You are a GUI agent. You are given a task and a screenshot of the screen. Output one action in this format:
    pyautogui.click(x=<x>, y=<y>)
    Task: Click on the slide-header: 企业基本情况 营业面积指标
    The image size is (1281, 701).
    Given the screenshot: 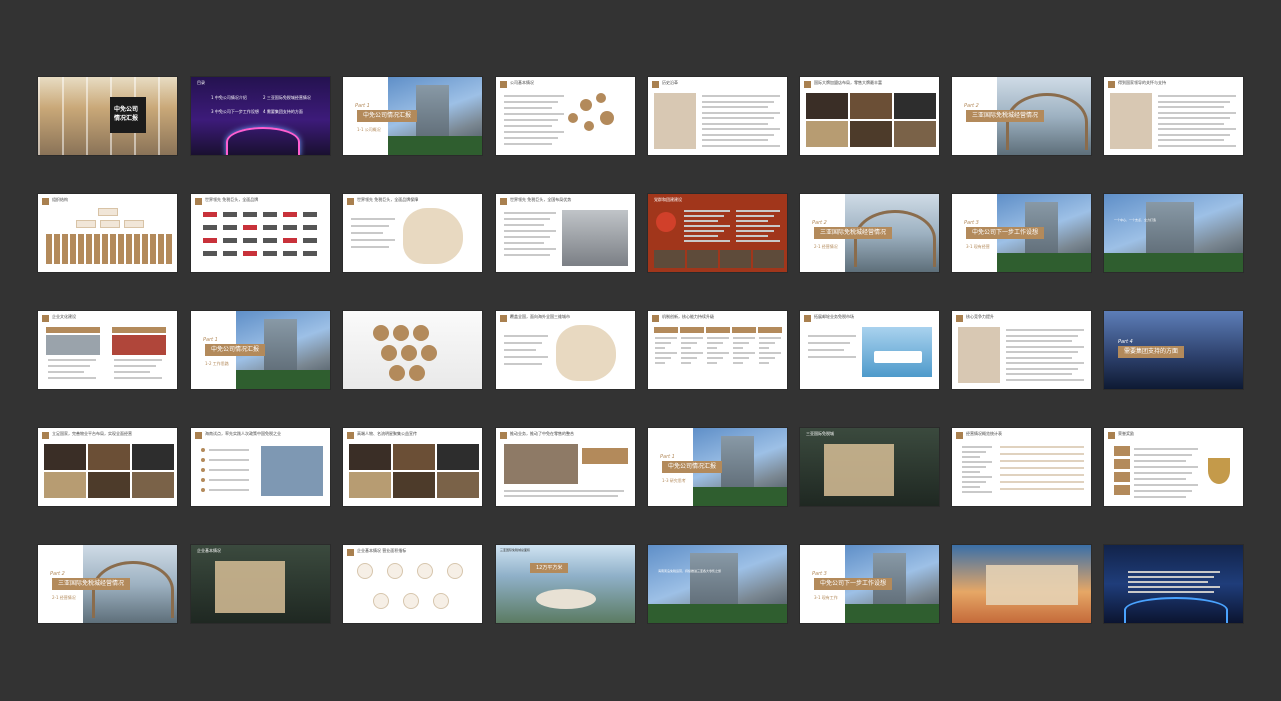 What is the action you would take?
    pyautogui.click(x=382, y=550)
    